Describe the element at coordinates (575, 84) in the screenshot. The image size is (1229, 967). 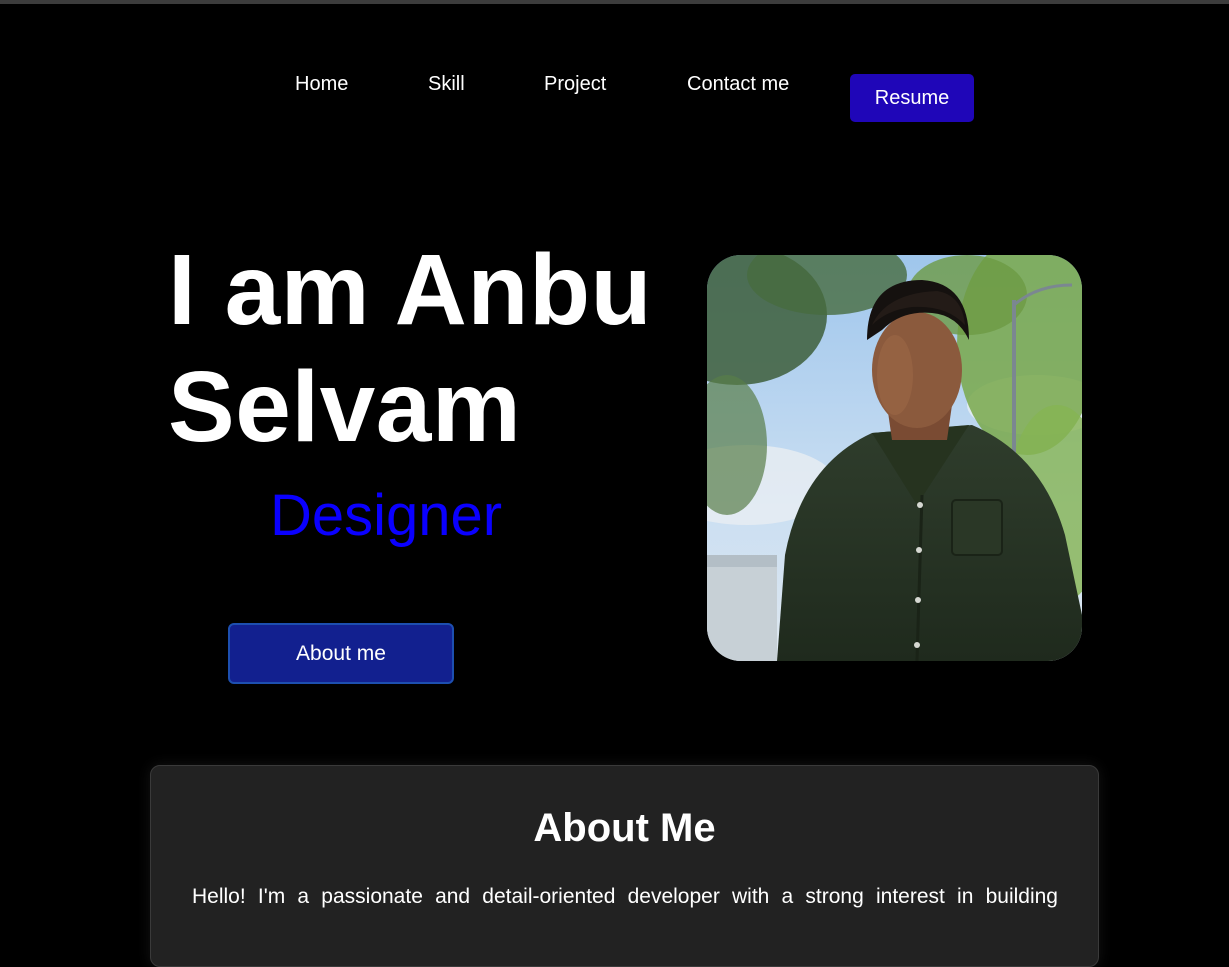
I see `nav-link-project: Project` at that location.